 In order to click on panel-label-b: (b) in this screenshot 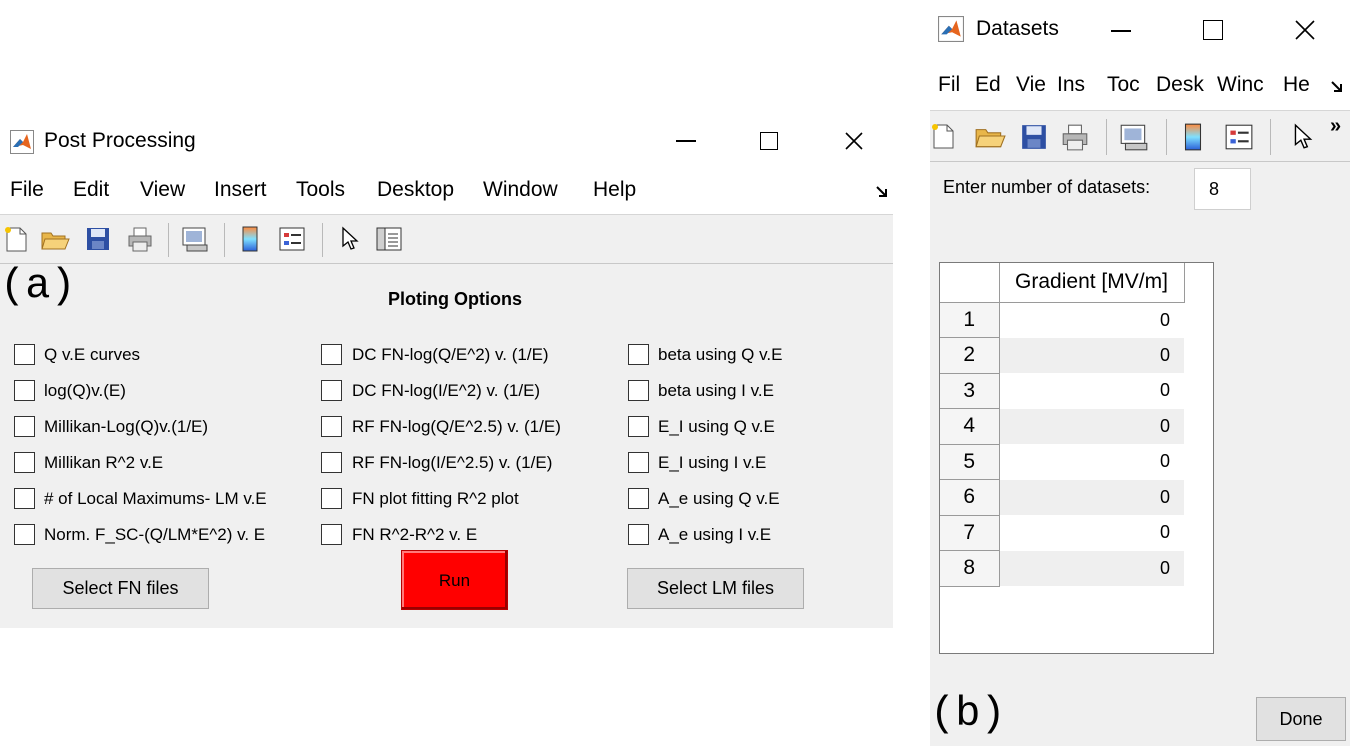, I will do `click(968, 714)`.